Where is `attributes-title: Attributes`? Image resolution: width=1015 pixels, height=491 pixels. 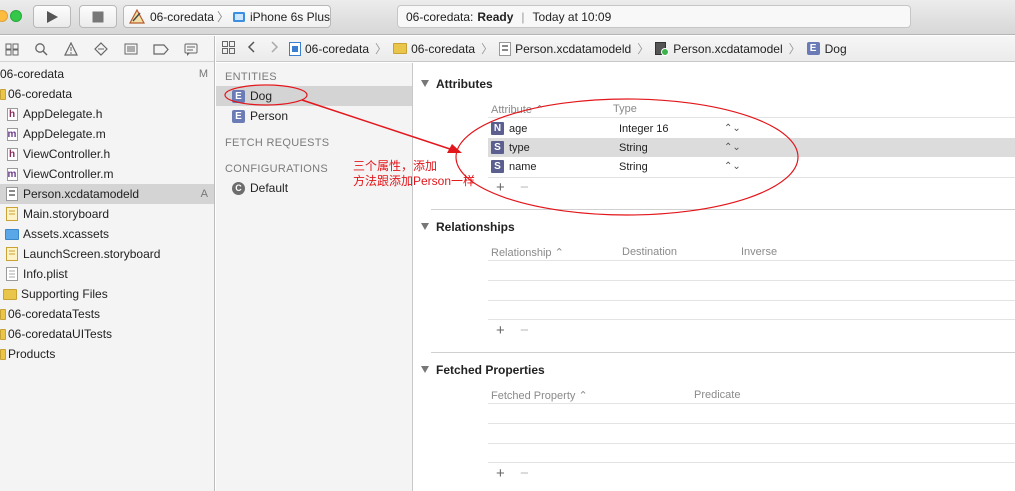 attributes-title: Attributes is located at coordinates (464, 84).